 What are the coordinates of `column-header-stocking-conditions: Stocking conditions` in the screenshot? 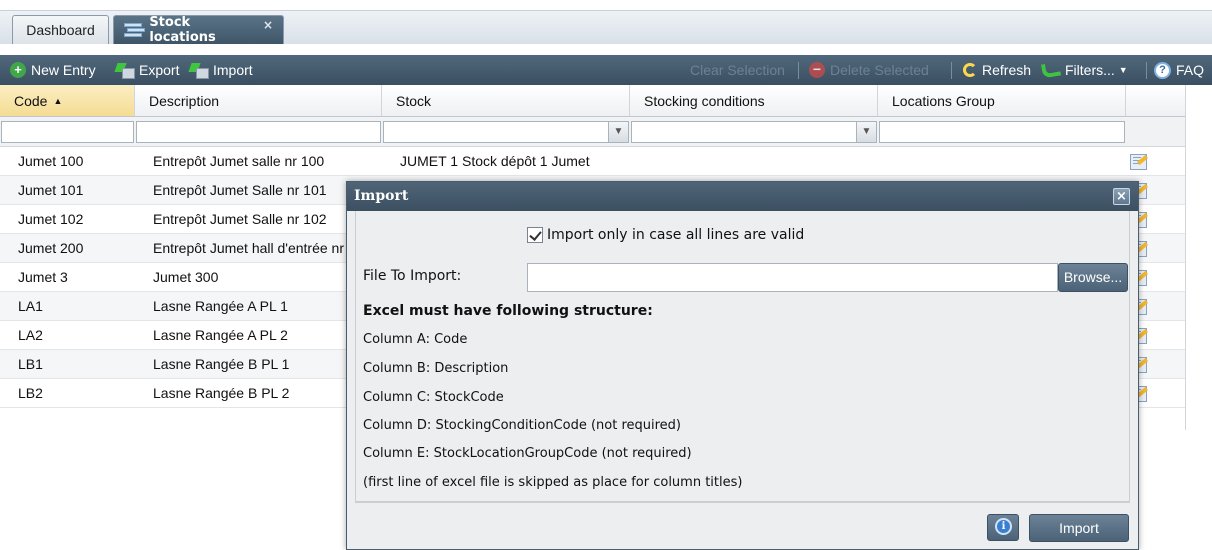 It's located at (754, 101).